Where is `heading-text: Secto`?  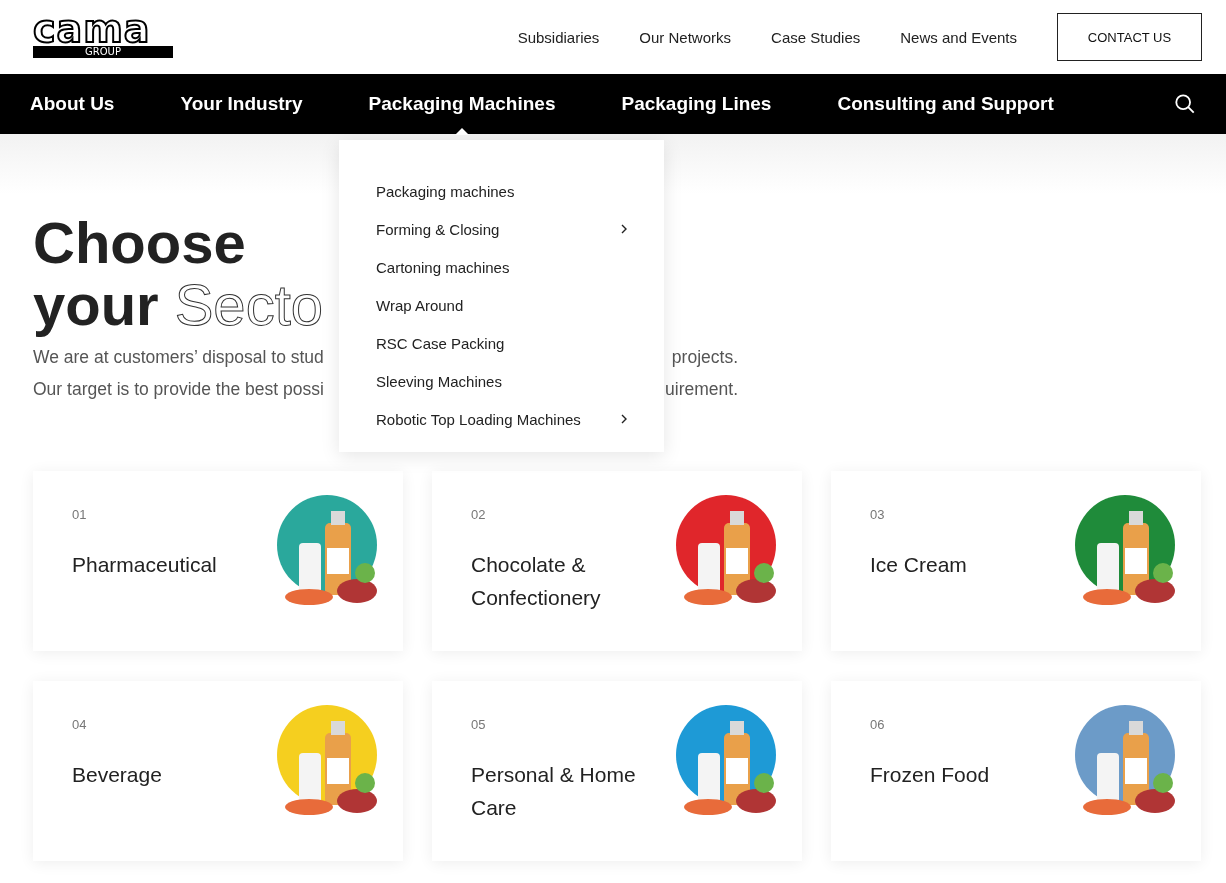
heading-text: Secto is located at coordinates (248, 305).